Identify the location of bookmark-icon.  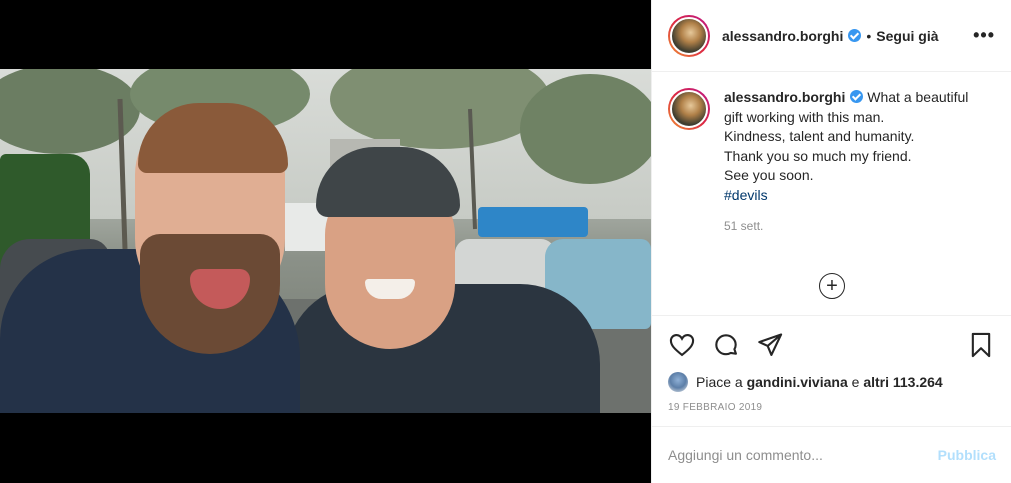
(981, 345).